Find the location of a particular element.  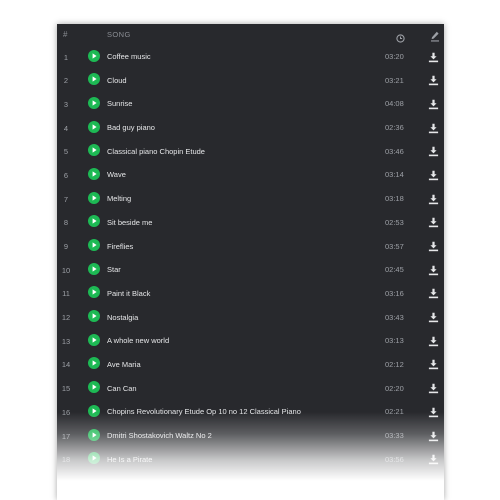

song-duration: 02:21 is located at coordinates (394, 412).